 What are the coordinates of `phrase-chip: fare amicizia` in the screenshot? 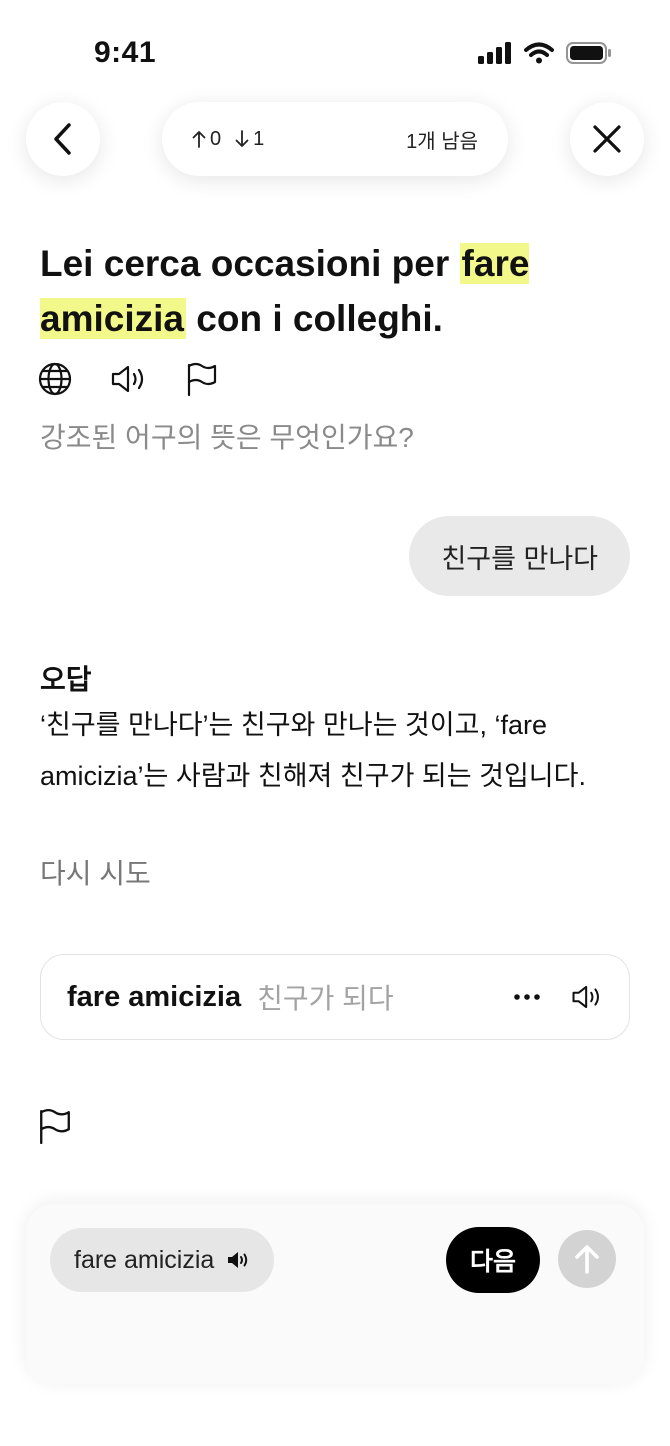 It's located at (162, 1260).